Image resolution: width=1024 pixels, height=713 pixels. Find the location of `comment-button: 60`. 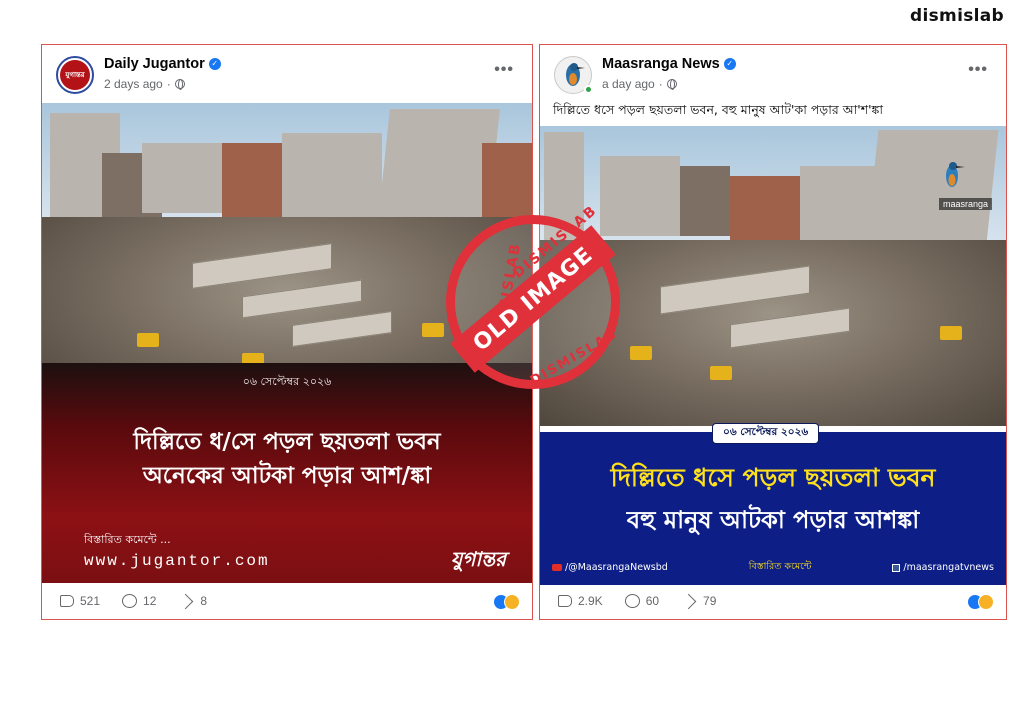

comment-button: 60 is located at coordinates (642, 601).